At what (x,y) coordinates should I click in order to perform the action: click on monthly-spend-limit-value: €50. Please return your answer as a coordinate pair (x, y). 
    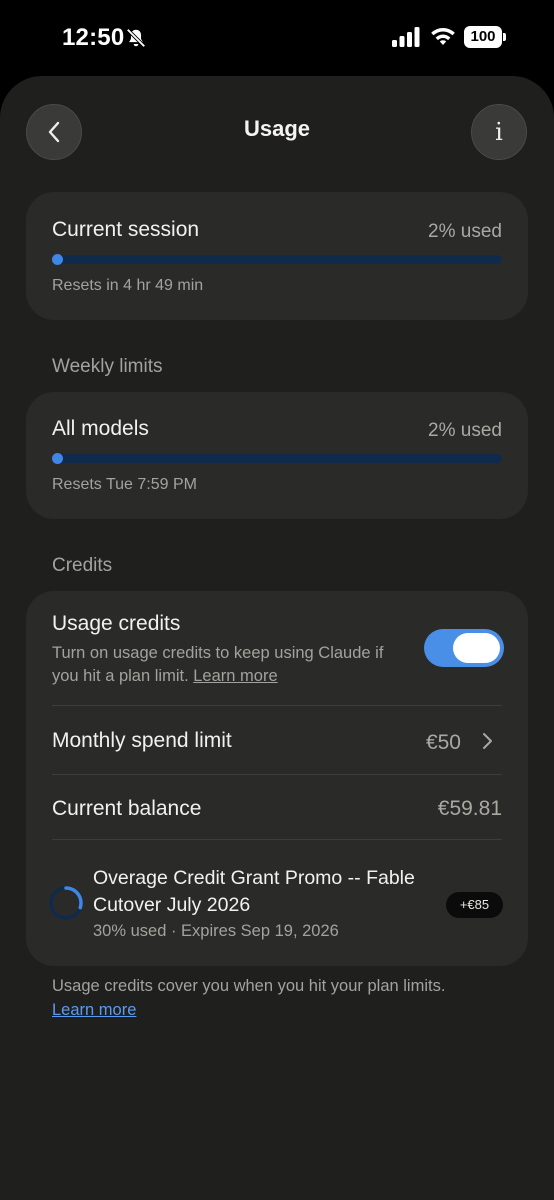
    Looking at the image, I should click on (443, 742).